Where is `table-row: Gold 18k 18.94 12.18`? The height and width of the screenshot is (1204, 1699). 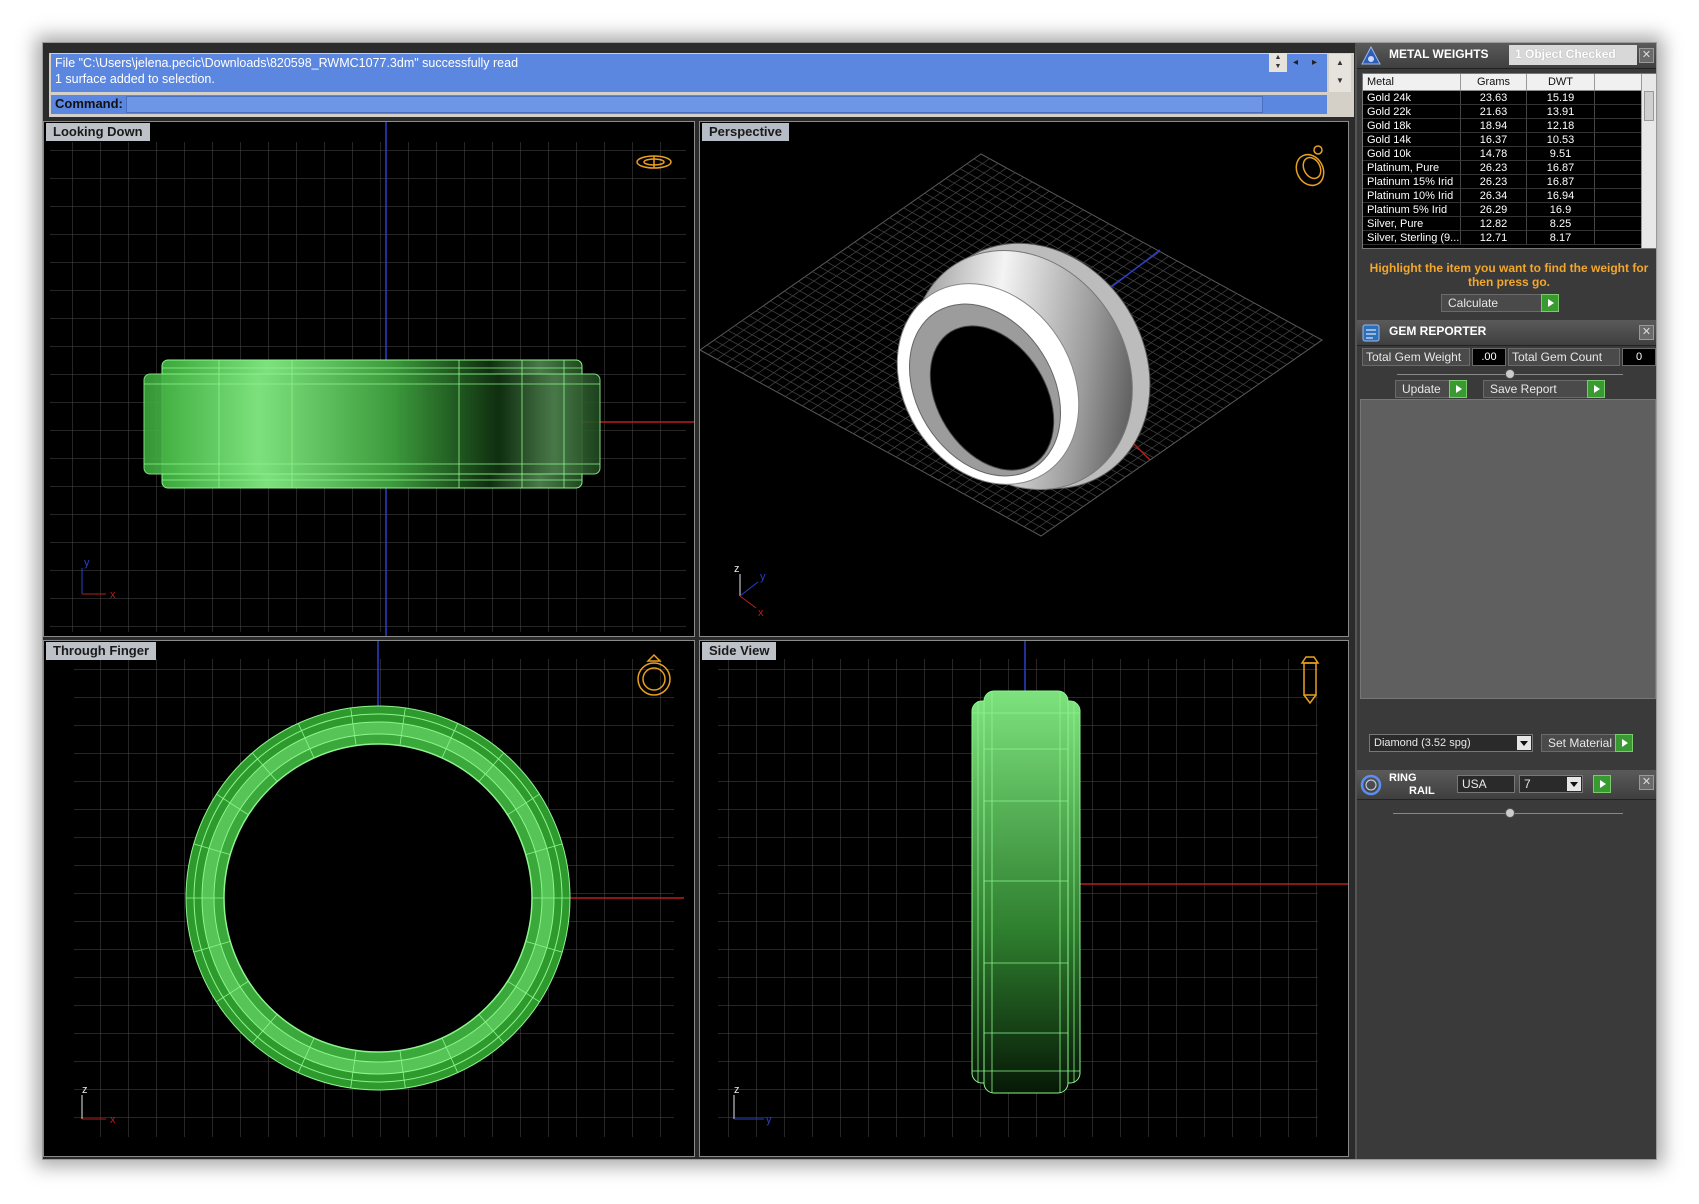 table-row: Gold 18k 18.94 12.18 is located at coordinates (1509, 126).